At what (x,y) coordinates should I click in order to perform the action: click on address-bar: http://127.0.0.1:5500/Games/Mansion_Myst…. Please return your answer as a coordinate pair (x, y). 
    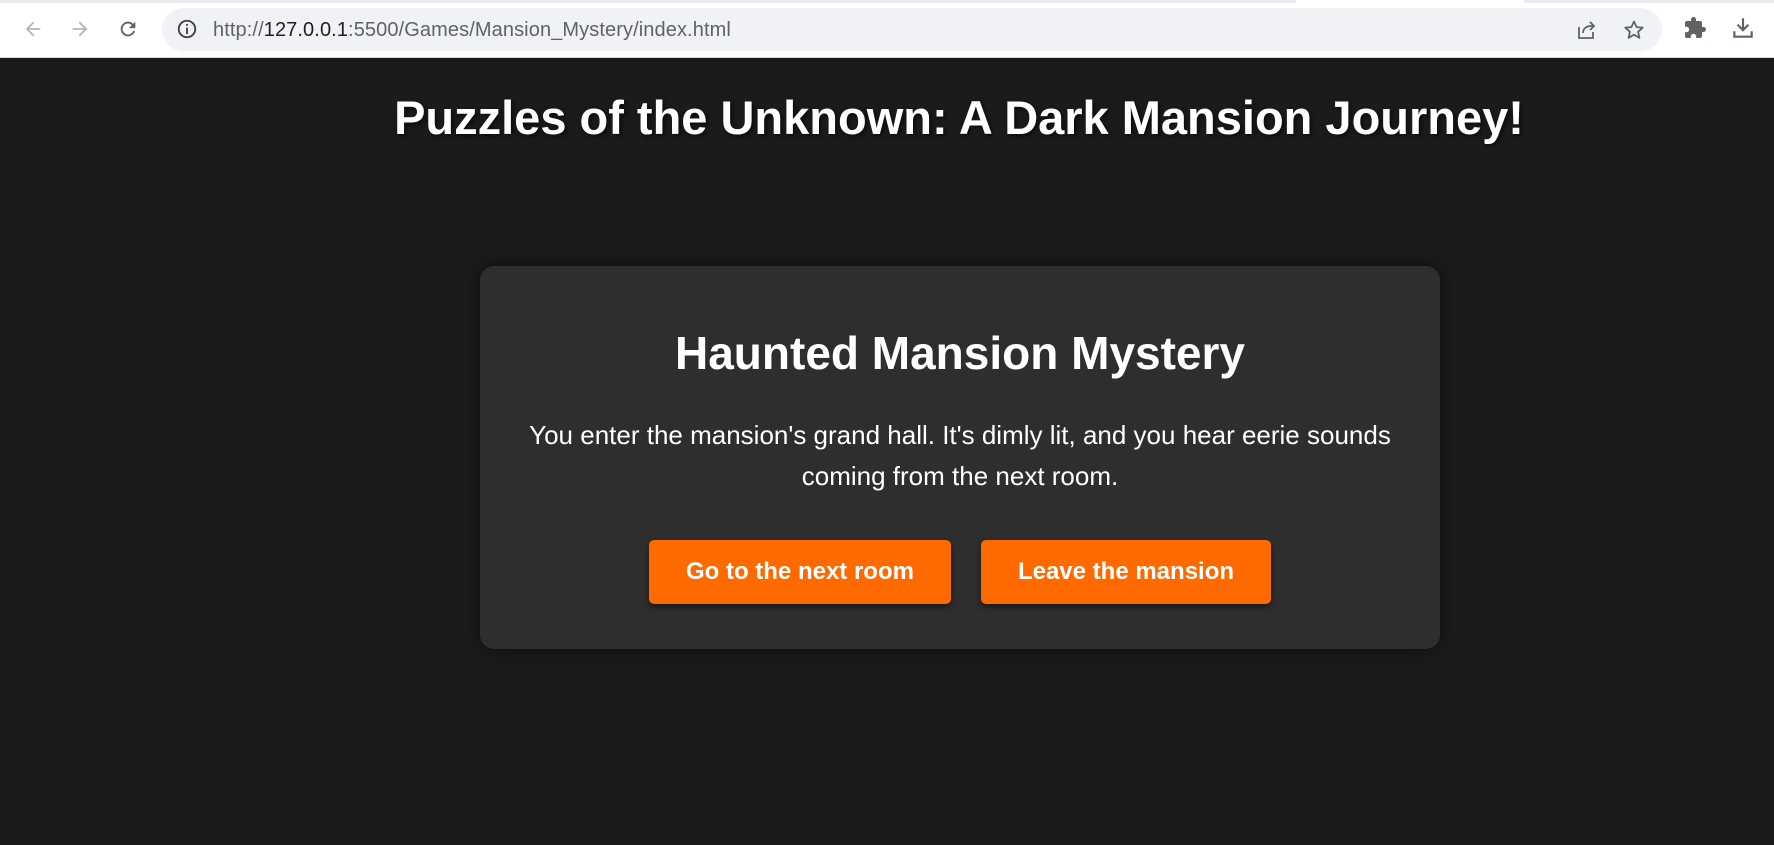
    Looking at the image, I should click on (912, 29).